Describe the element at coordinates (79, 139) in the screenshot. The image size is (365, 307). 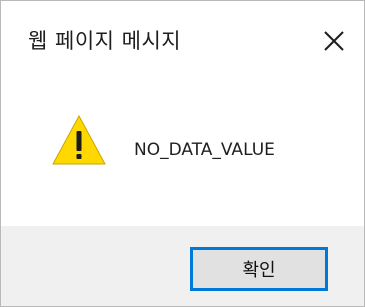
I see `warning-icon` at that location.